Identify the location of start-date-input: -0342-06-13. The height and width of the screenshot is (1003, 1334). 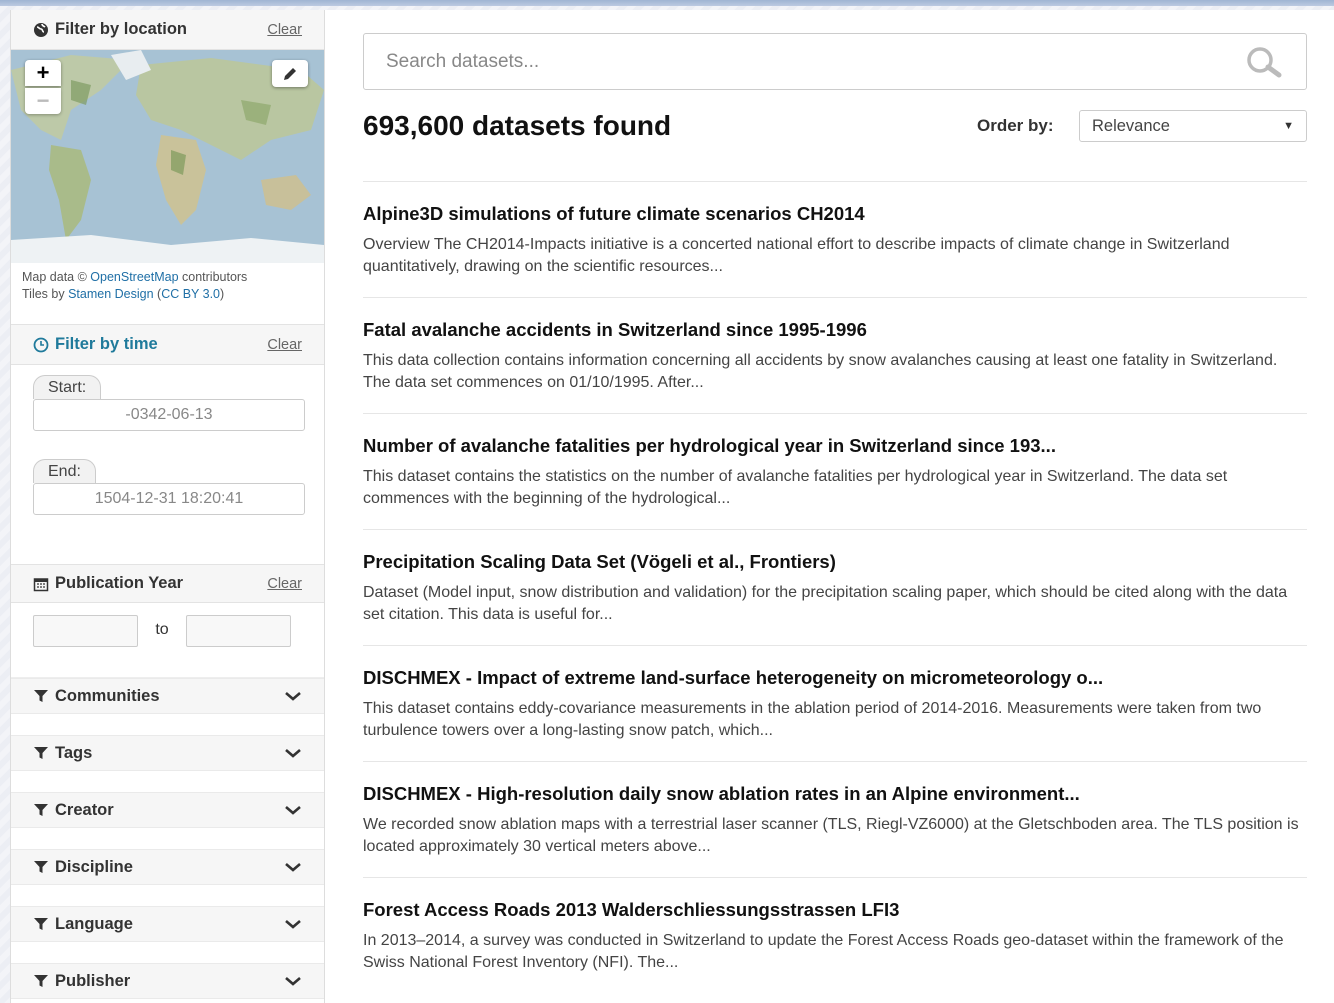
(169, 415).